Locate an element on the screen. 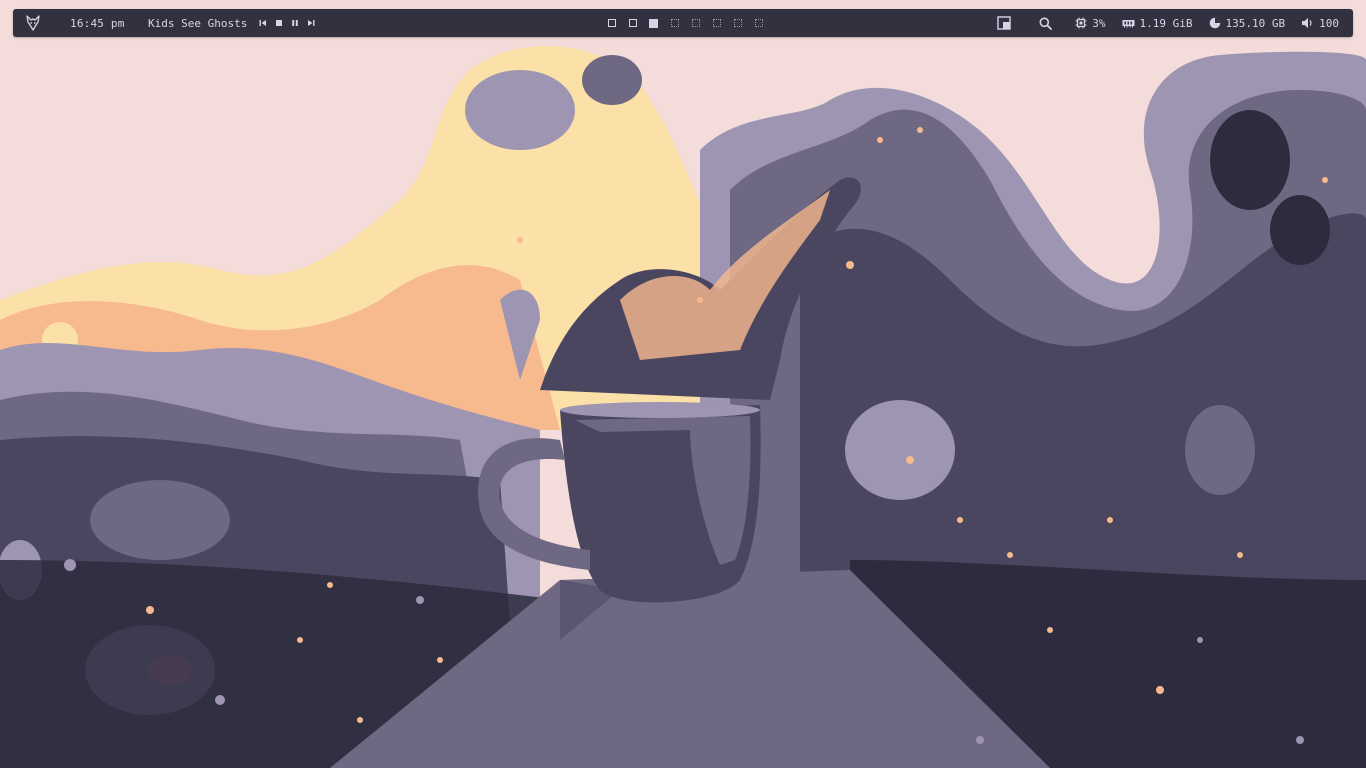 Image resolution: width=1366 pixels, height=768 pixels. search-icon is located at coordinates (1045, 23).